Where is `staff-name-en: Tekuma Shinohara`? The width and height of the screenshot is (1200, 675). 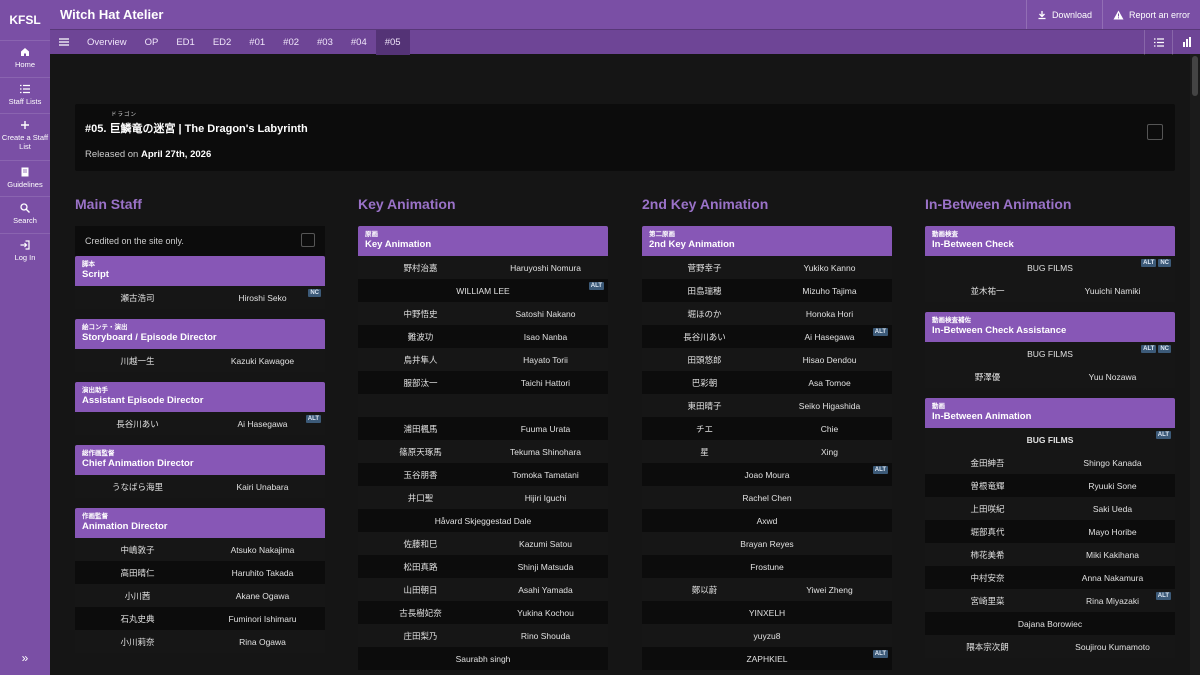
staff-name-en: Tekuma Shinohara is located at coordinates (545, 452).